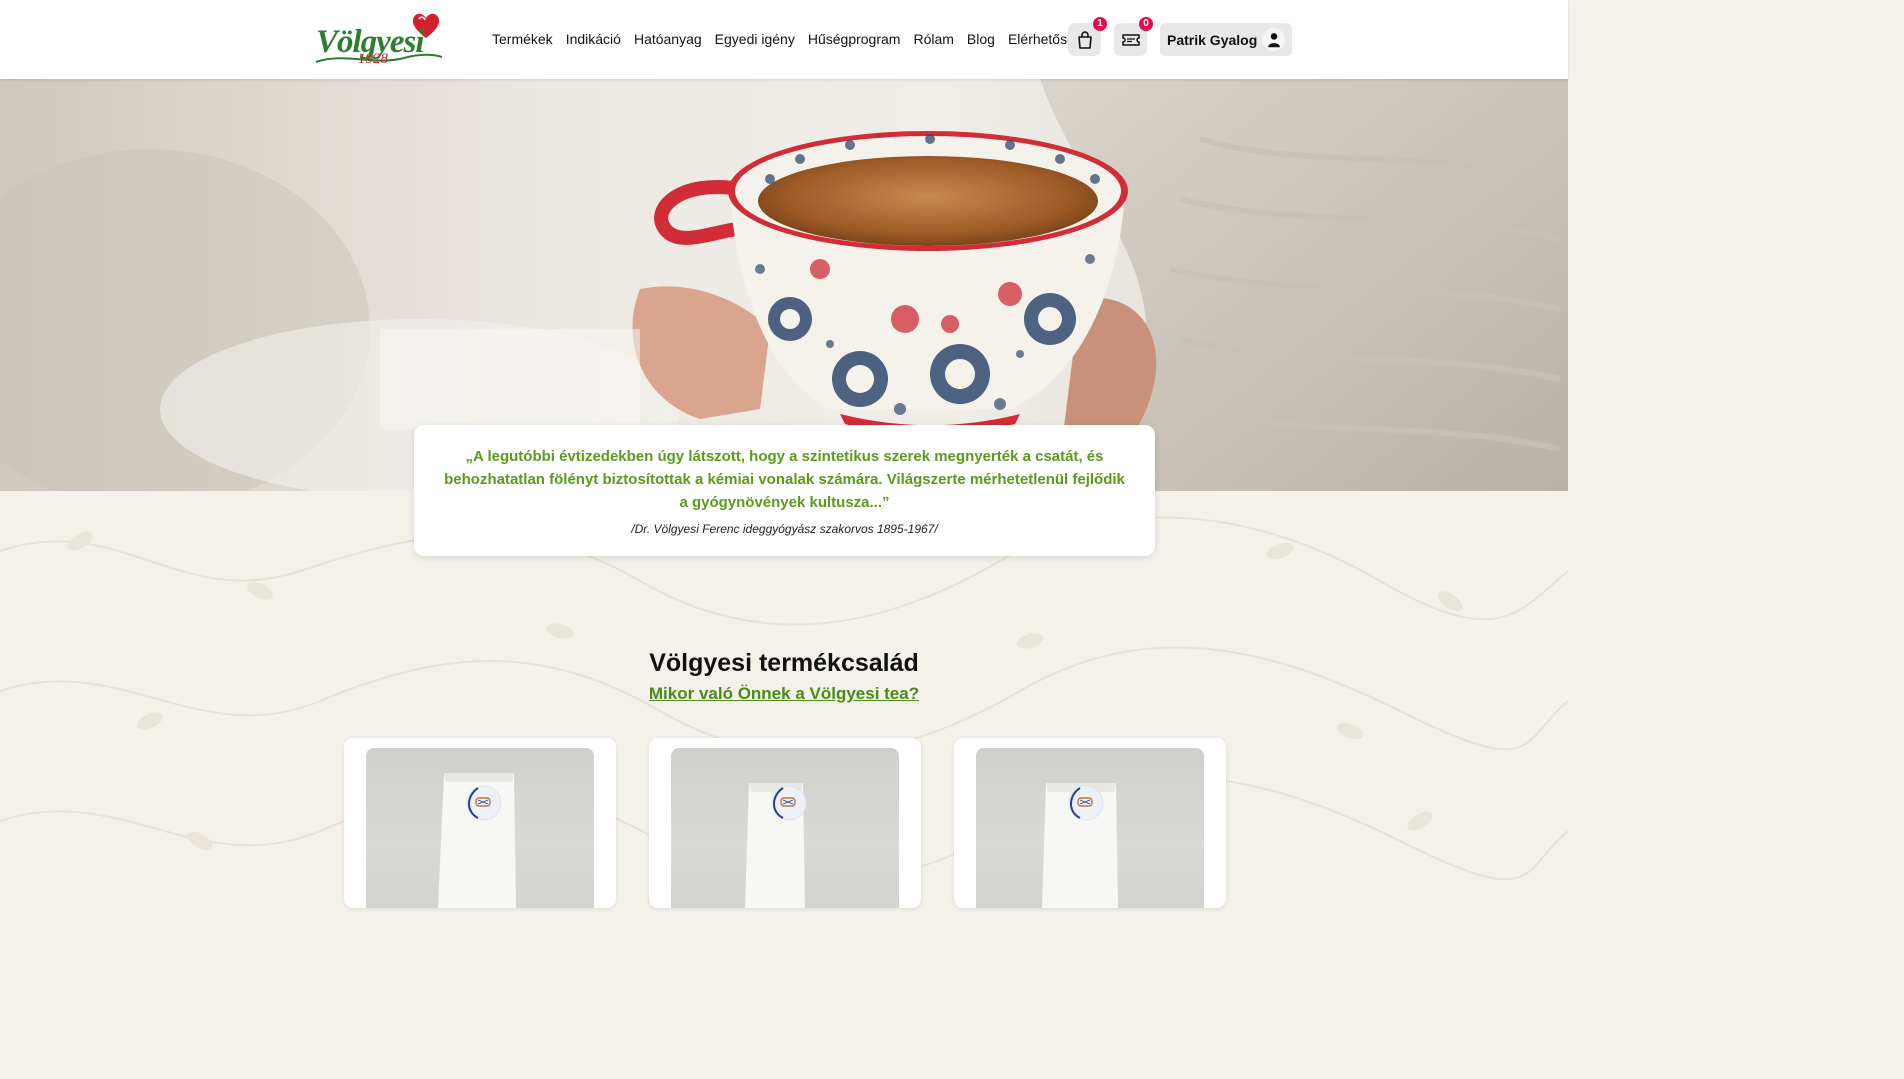 The height and width of the screenshot is (1079, 1904). What do you see at coordinates (1212, 39) in the screenshot?
I see `user-name: Patrik Gyalog` at bounding box center [1212, 39].